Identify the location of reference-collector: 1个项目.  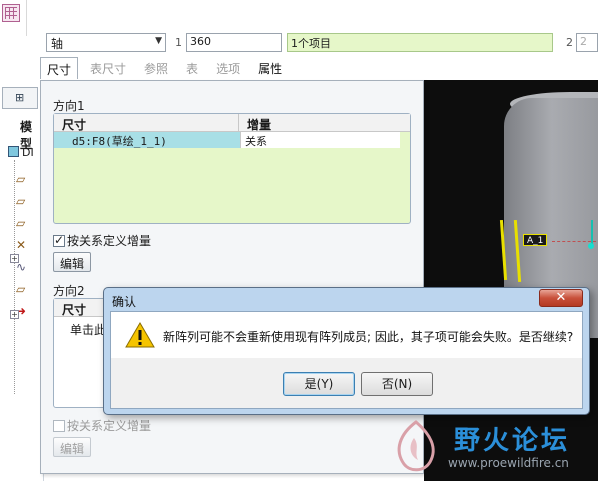
(420, 42).